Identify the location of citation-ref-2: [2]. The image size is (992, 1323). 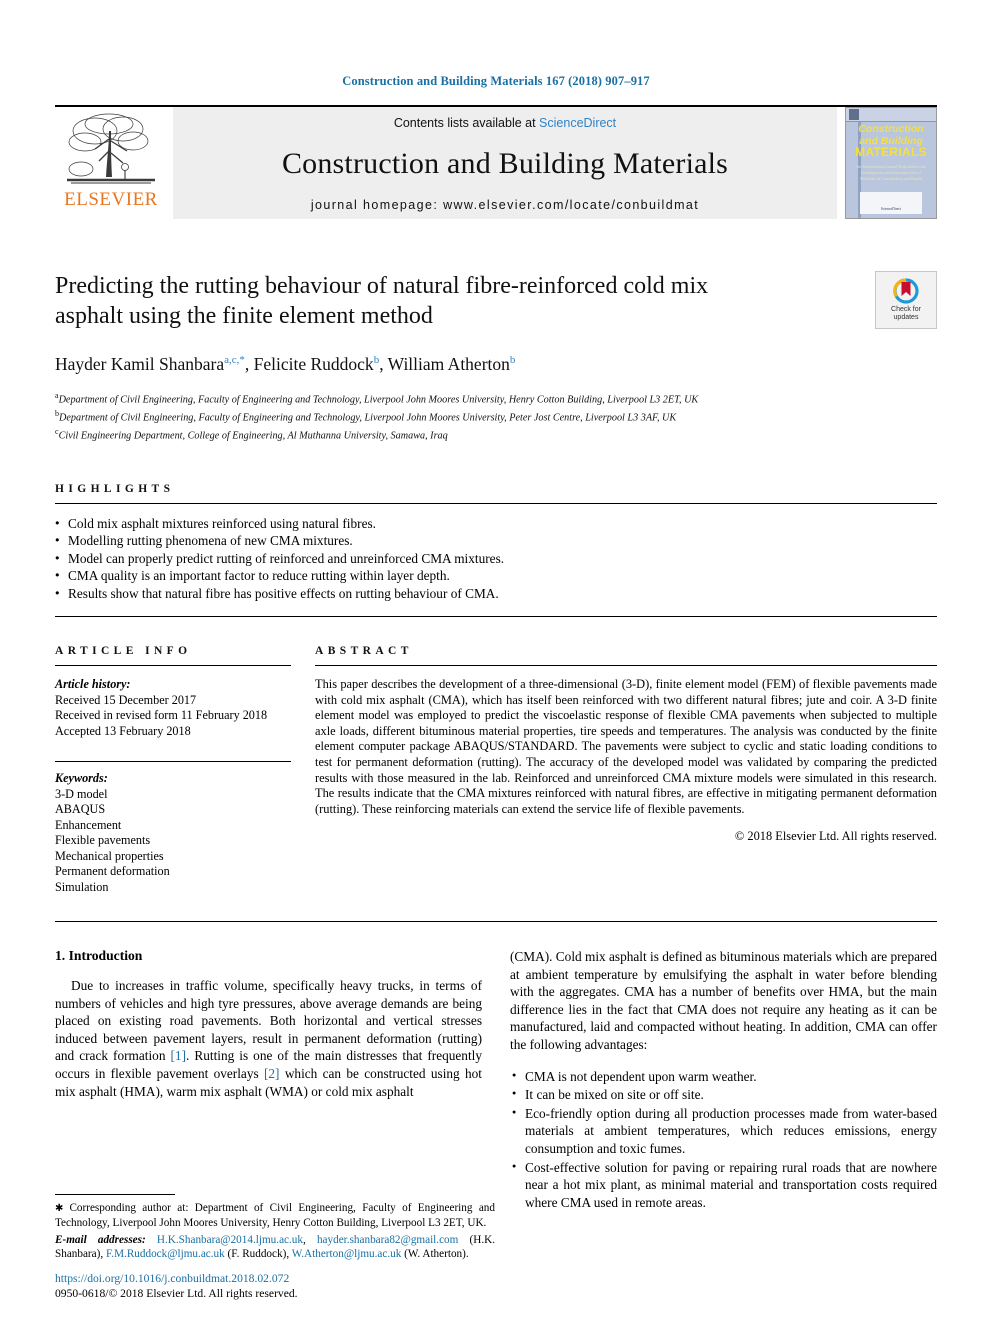
(272, 1073).